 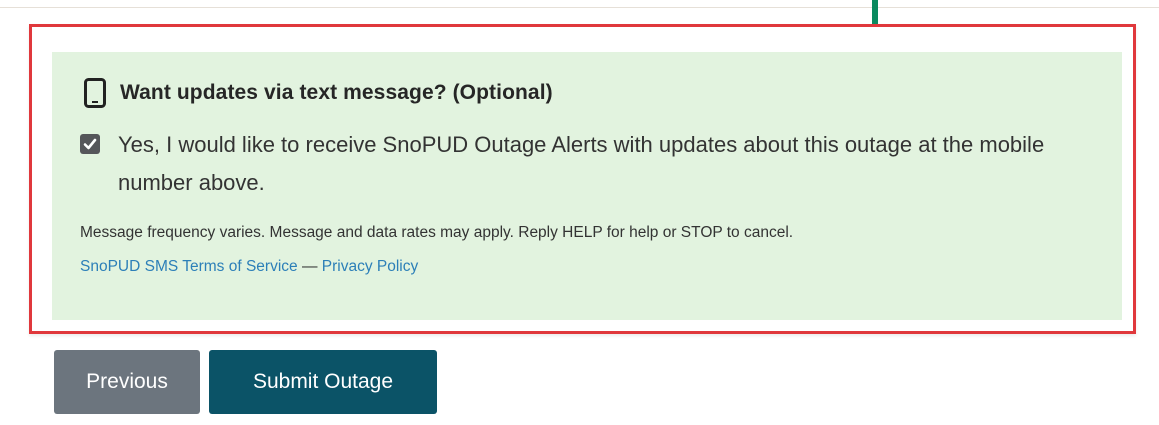 I want to click on sms-consent-checkbox, so click(x=90, y=144).